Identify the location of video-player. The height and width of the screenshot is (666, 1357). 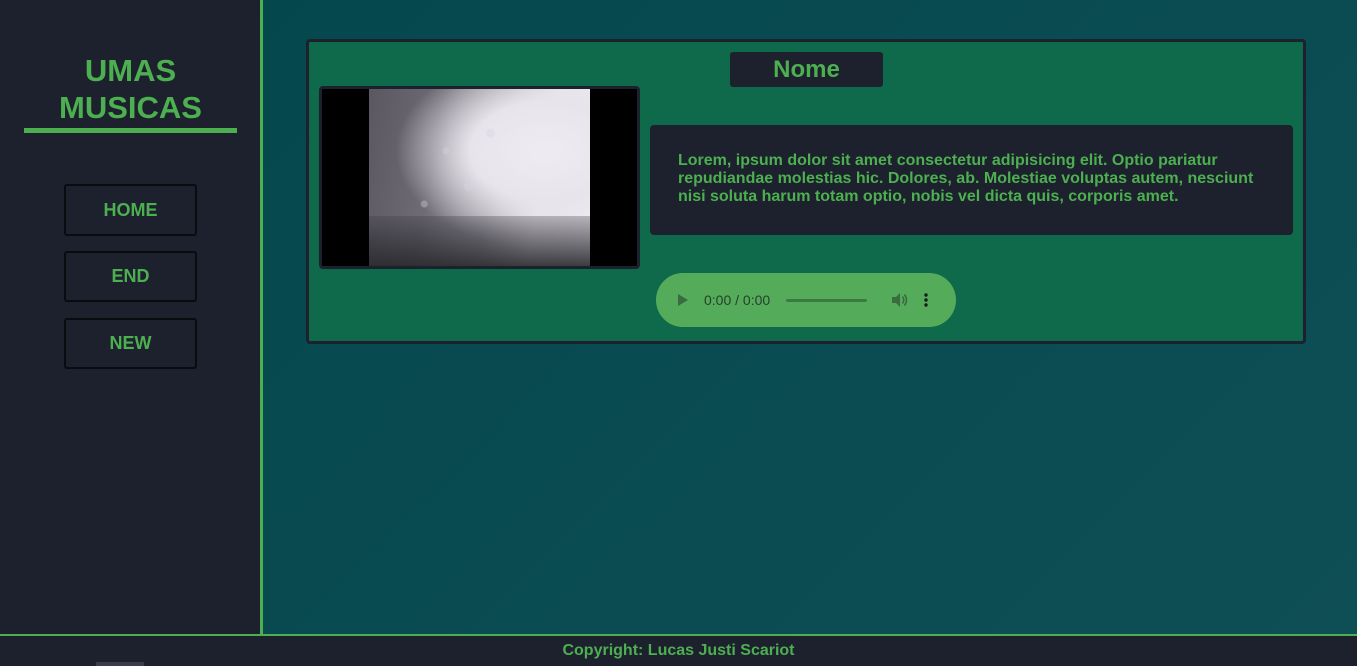
(479, 177).